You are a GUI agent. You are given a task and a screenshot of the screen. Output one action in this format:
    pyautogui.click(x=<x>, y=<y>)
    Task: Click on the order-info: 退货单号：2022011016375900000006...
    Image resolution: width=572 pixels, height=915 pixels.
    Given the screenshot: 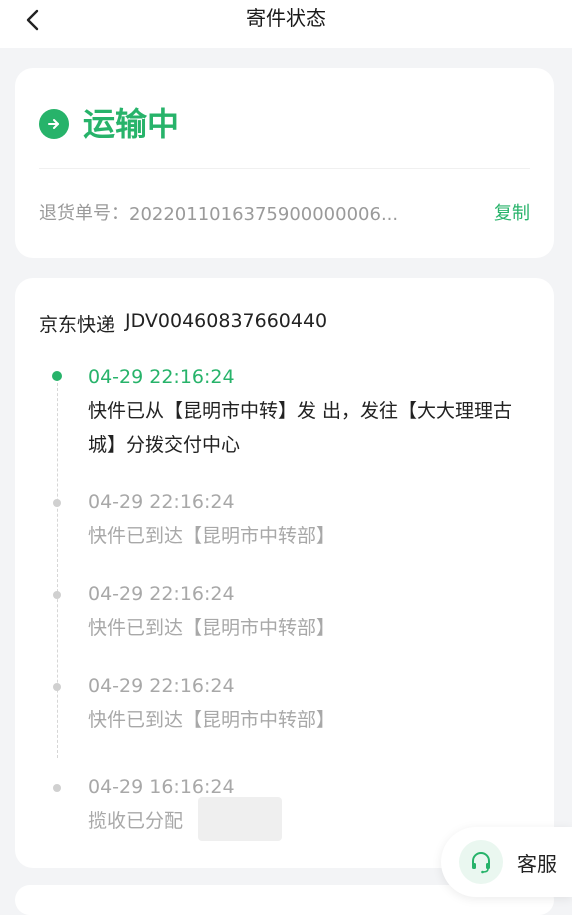 What is the action you would take?
    pyautogui.click(x=218, y=212)
    